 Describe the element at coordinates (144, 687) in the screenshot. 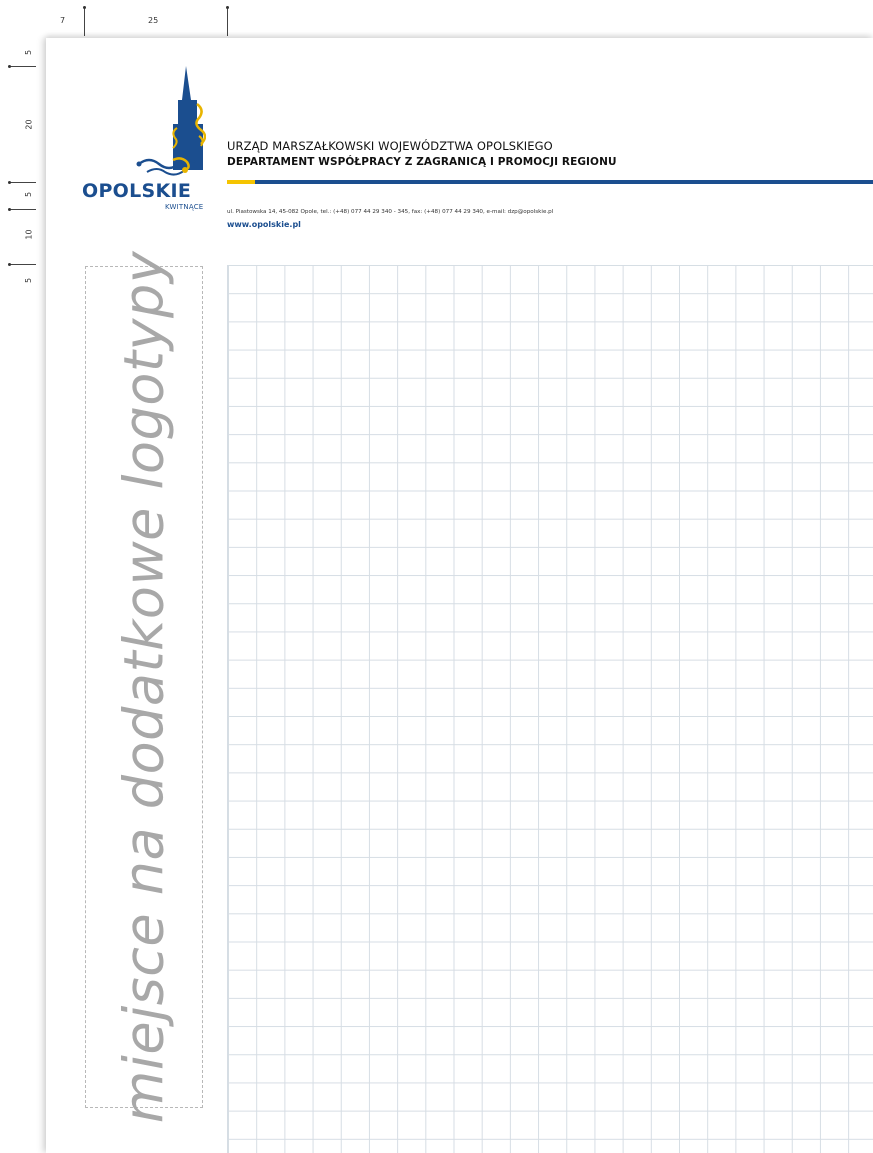

I see `placeholder-label: miejsce na dodatkowe logotypy` at that location.